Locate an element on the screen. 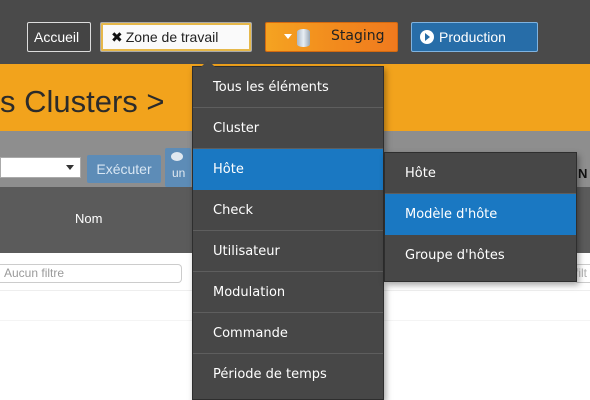 The width and height of the screenshot is (590, 400). menu-item-cluster: Cluster is located at coordinates (288, 128).